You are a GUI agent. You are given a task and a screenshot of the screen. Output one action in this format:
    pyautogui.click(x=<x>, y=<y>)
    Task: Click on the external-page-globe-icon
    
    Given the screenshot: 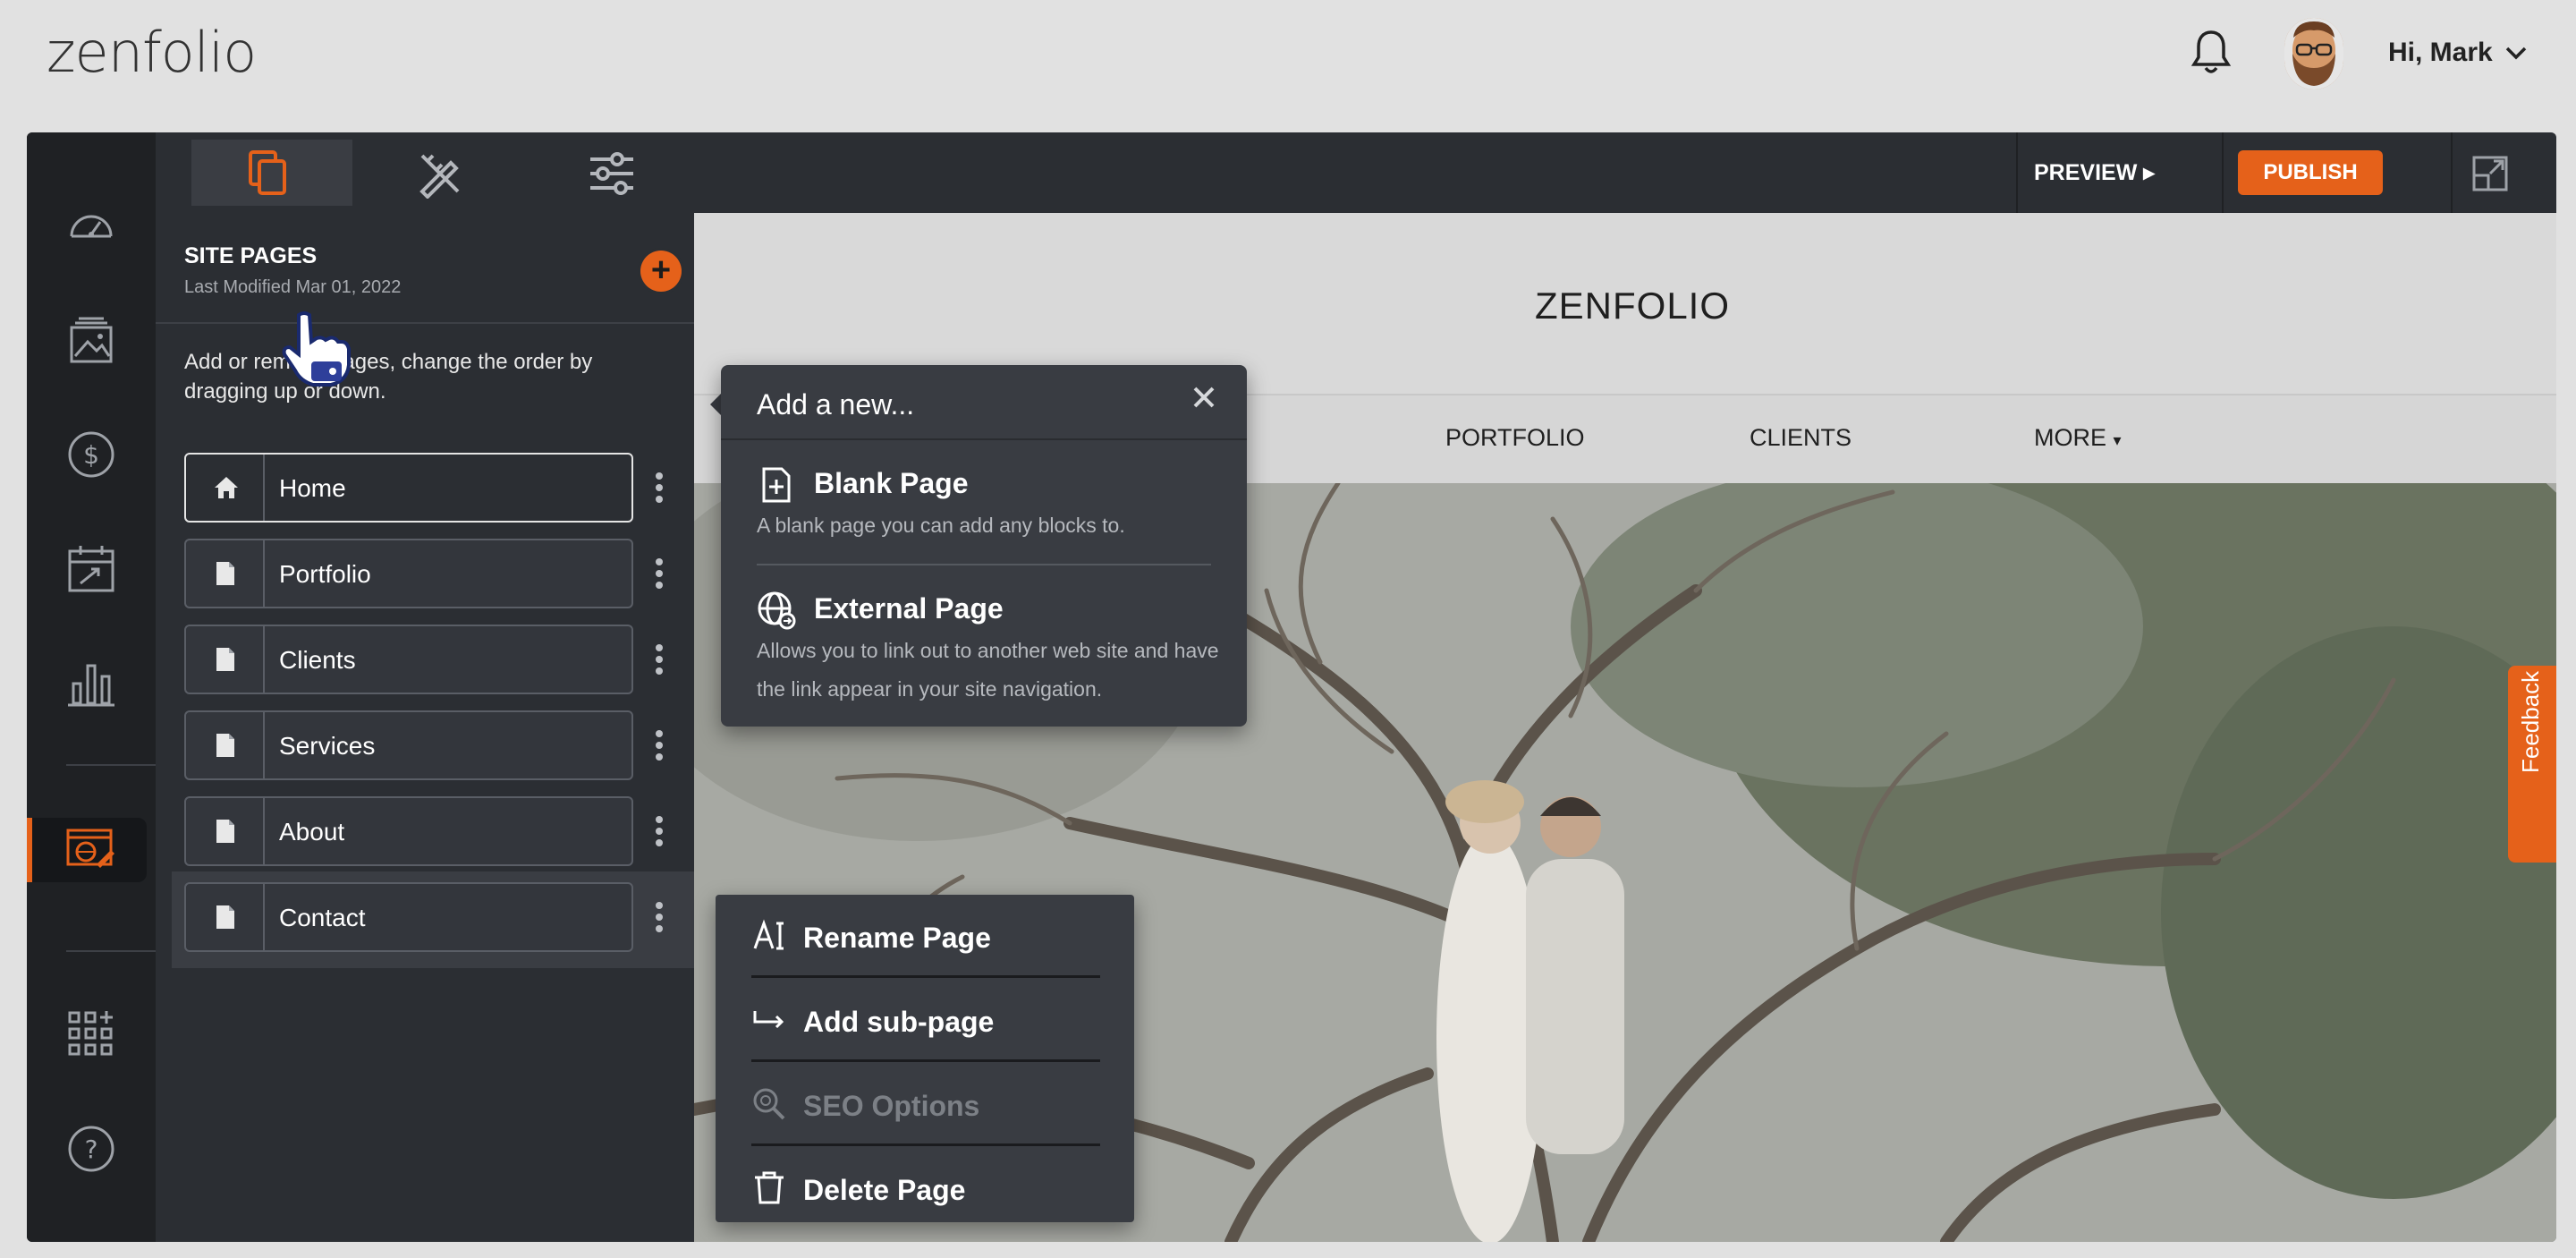 What is the action you would take?
    pyautogui.click(x=776, y=610)
    